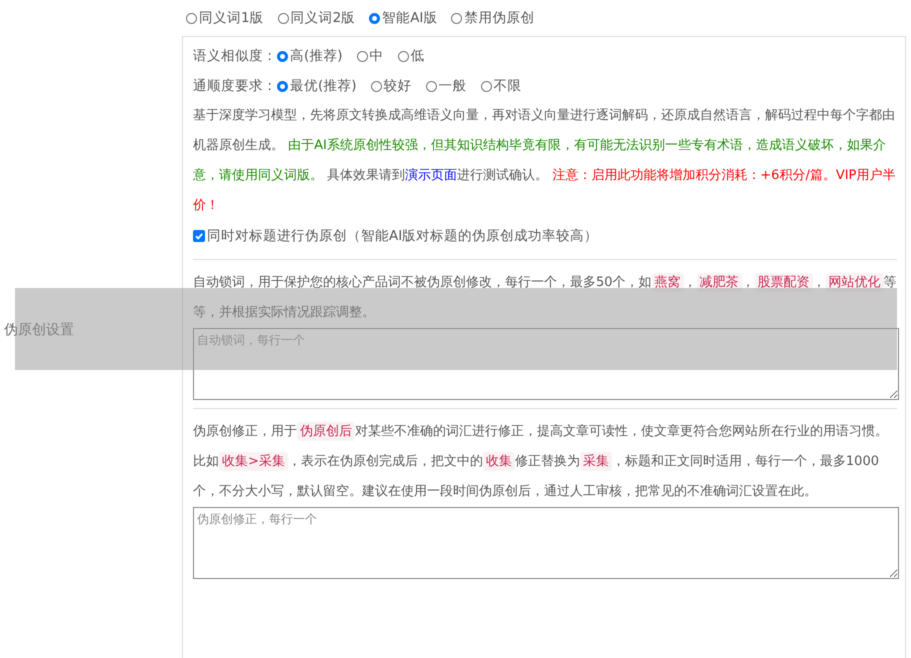 This screenshot has height=658, width=911. I want to click on corrections-description: 伪原创修正，用于 伪原创后 对某些不准确的词汇进行修正，提高文章可读性，使文章更符合您网站所在行业的用语习惯。比如 收集>采集 ，表示在伪原创完成后，把文中的 收集 修正替换为 采集 ，标题和正文同时适用，每行一个，最多1000个，不分大小写，默认留空。建议在使用一段时间伪原创后，通过人工审核，把常见的不准确词汇设置在此。, so click(541, 461).